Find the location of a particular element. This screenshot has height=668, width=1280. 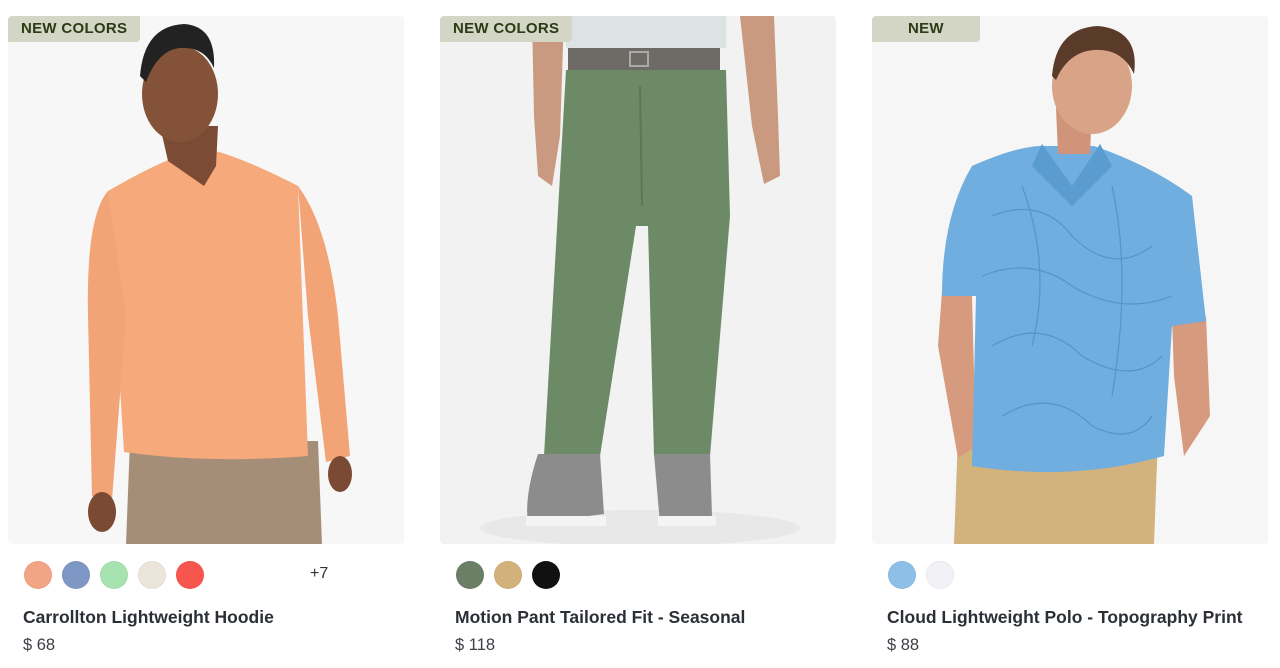

color-swatch-olive is located at coordinates (470, 575).